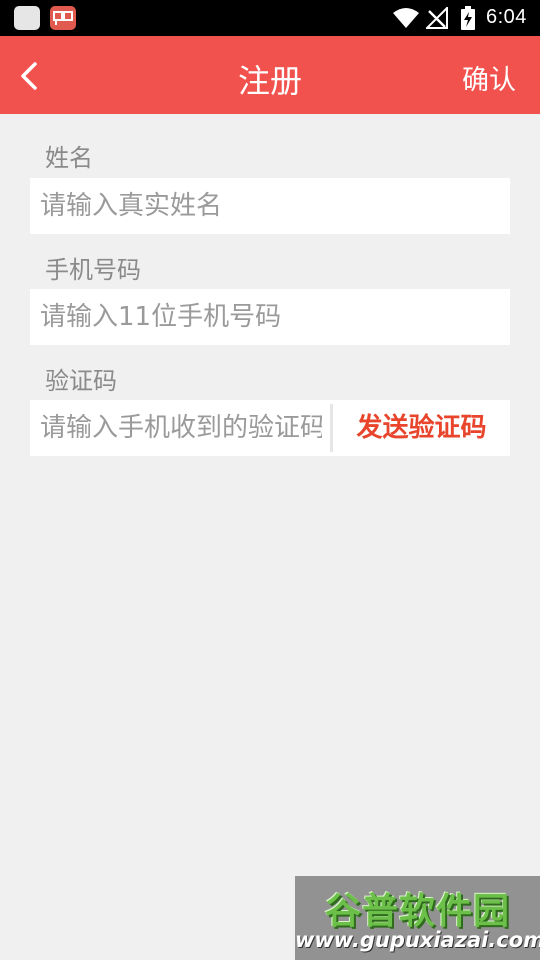  What do you see at coordinates (421, 428) in the screenshot?
I see `send-code-button: 发送验证码` at bounding box center [421, 428].